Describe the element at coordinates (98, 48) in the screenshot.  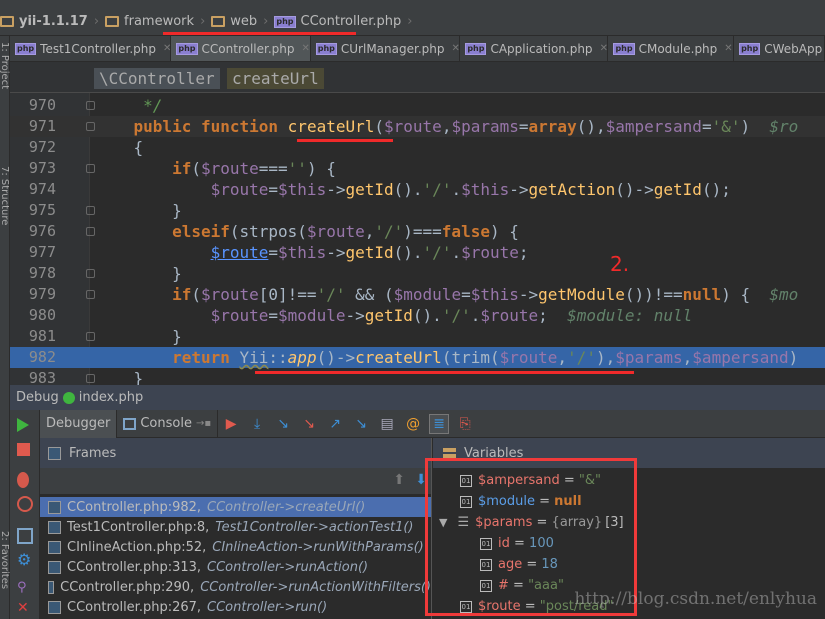
I see `tab-label: Test1Controller.php` at that location.